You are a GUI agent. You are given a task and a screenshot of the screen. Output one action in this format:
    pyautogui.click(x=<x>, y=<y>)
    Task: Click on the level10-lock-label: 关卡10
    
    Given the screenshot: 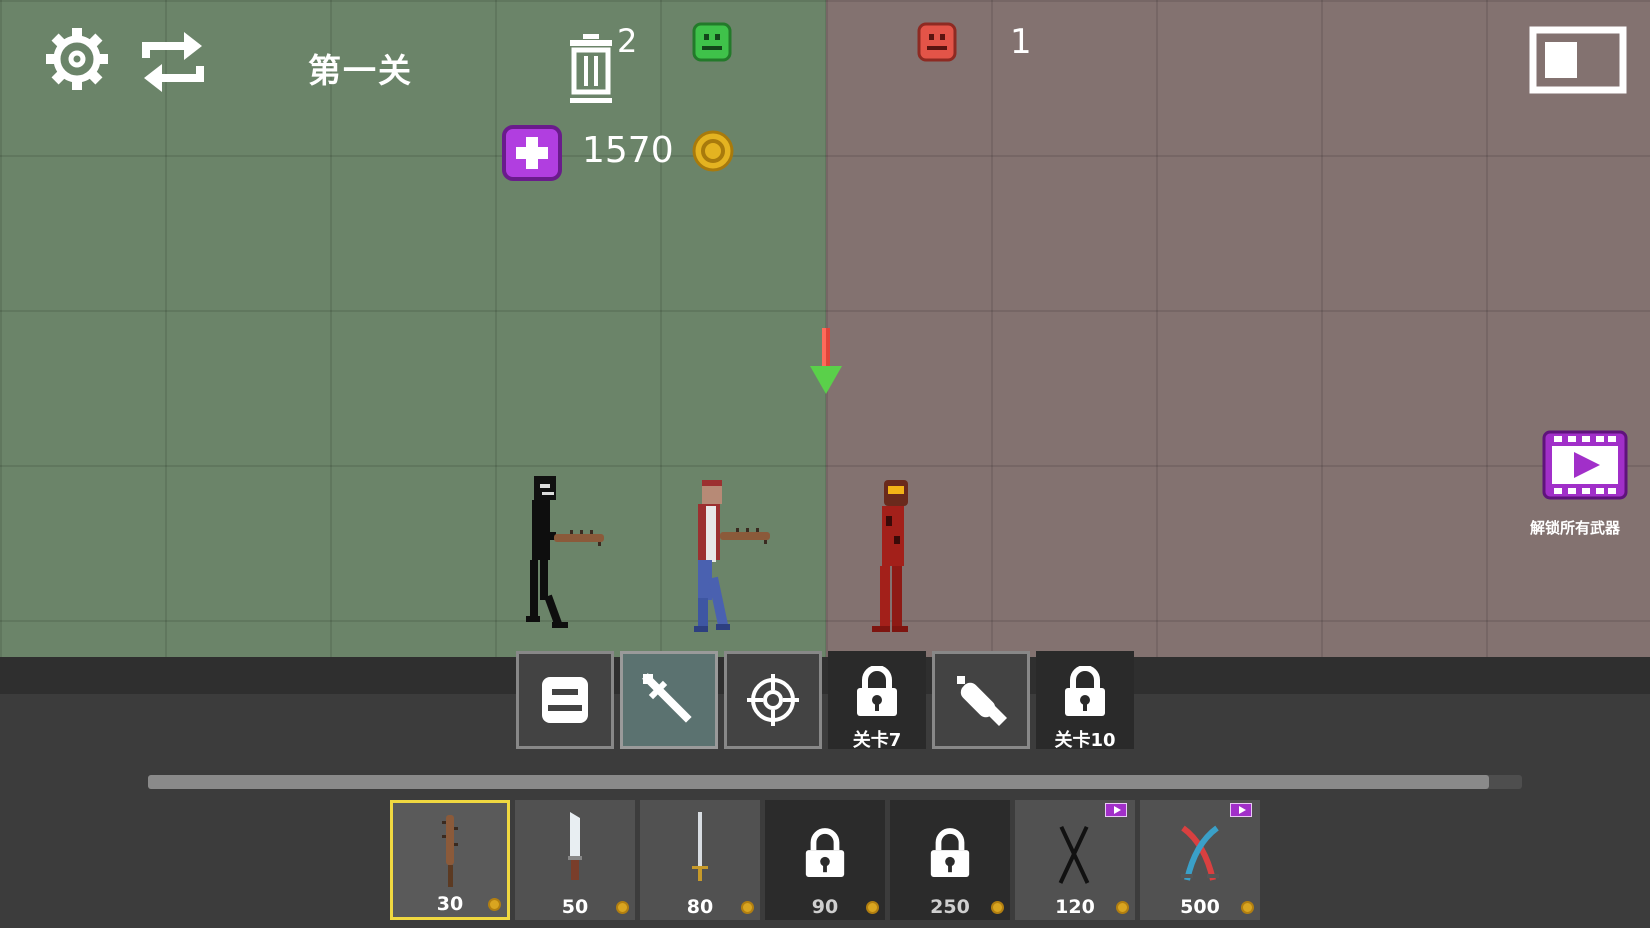 What is the action you would take?
    pyautogui.click(x=1085, y=740)
    